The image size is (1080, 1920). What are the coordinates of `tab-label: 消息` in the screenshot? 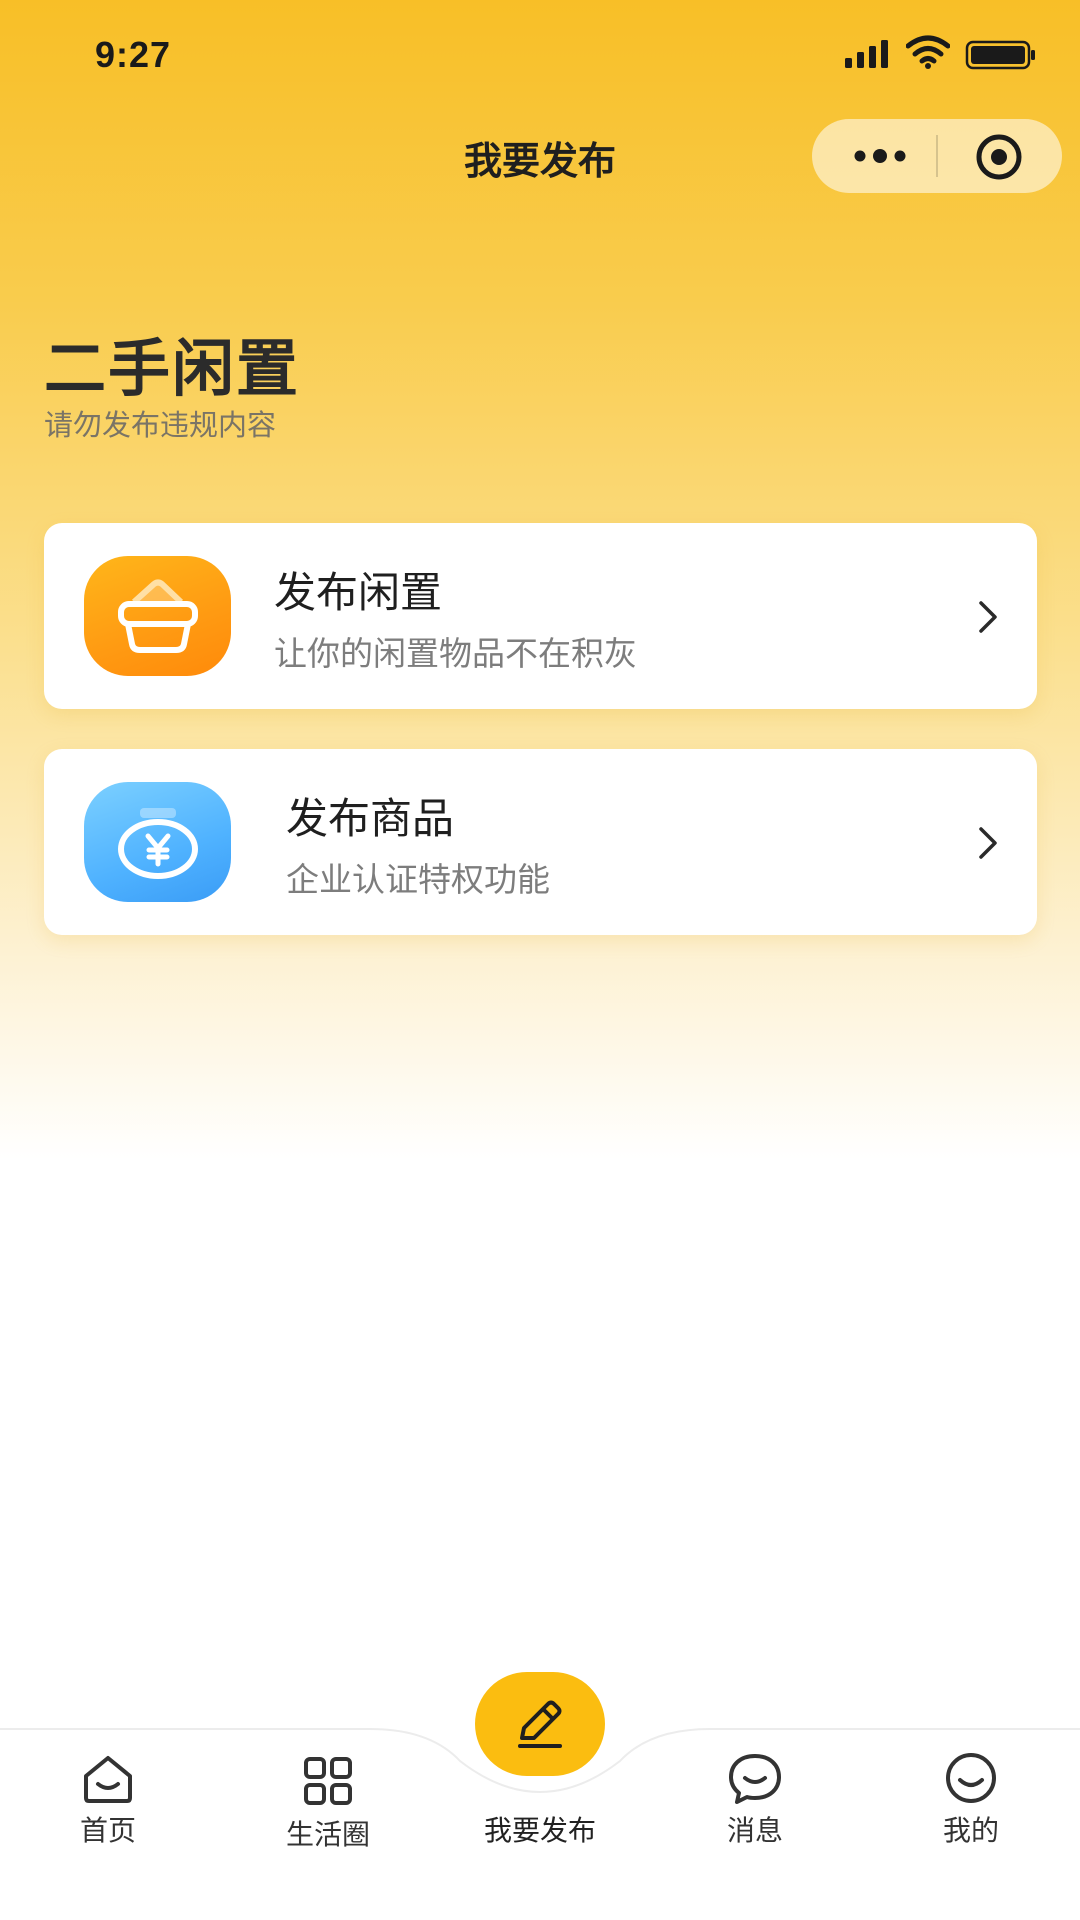 It's located at (754, 1830).